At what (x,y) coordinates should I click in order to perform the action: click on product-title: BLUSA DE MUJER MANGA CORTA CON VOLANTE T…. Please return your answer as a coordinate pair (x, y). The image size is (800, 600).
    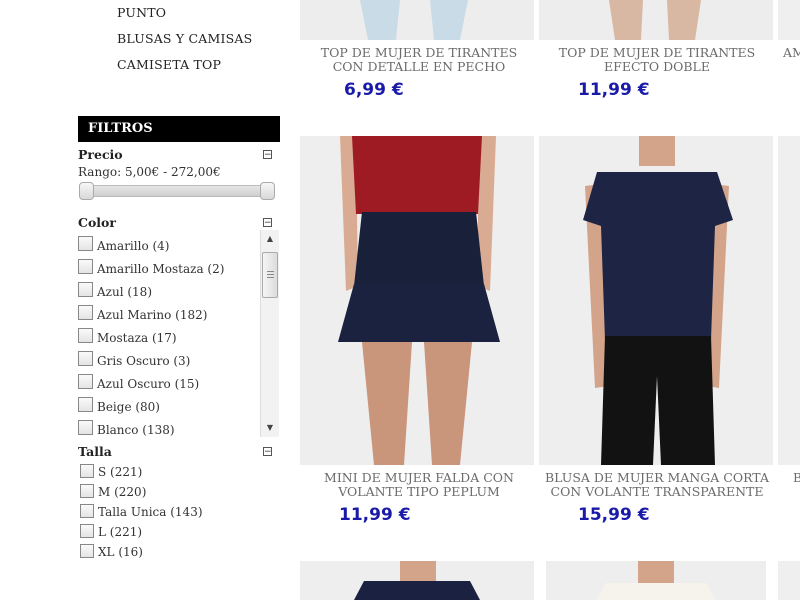
    Looking at the image, I should click on (657, 485).